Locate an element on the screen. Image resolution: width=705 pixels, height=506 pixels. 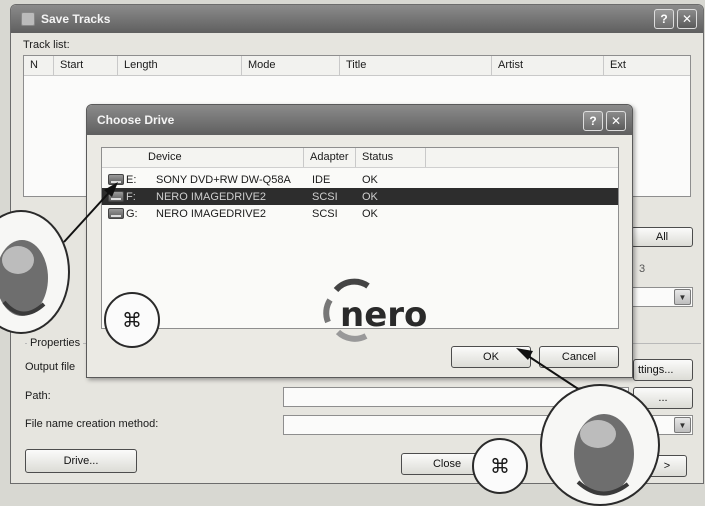
mouse-hand-icon is located at coordinates (600, 445).